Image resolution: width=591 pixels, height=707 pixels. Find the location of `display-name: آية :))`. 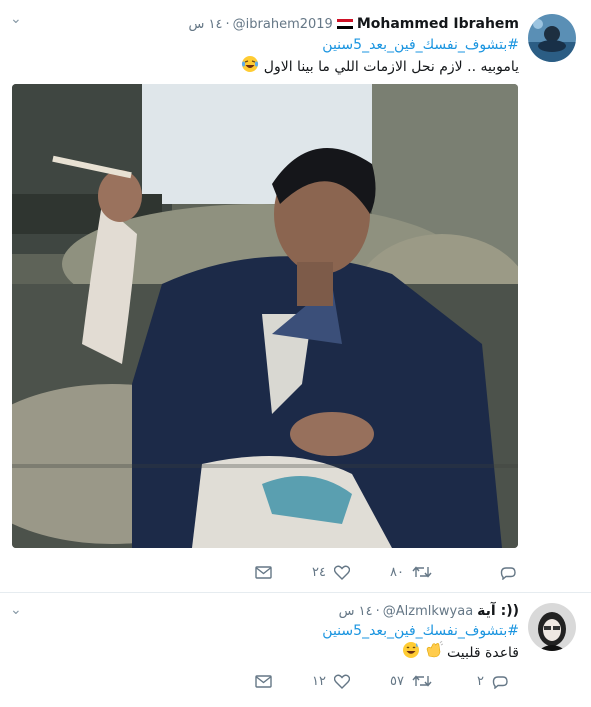

display-name: آية :)) is located at coordinates (498, 611).